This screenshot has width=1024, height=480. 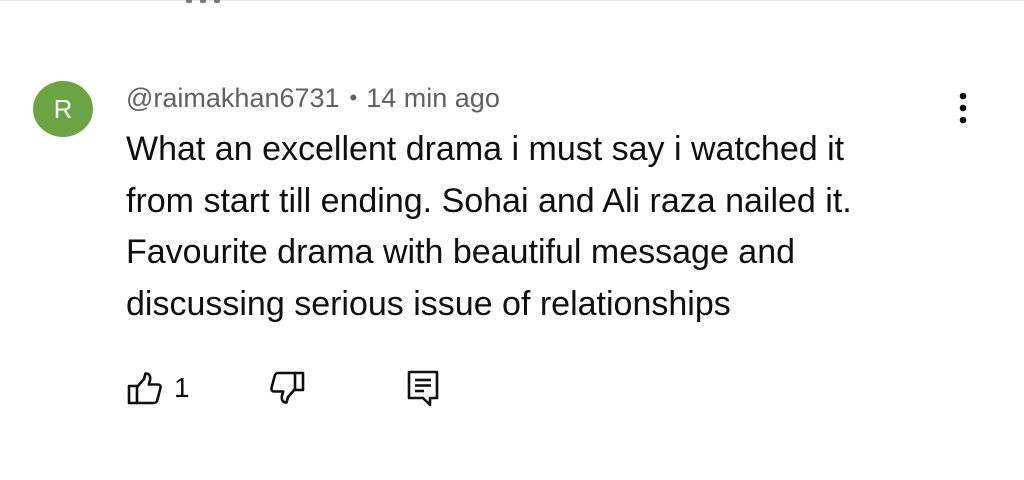 I want to click on reply-button, so click(x=423, y=388).